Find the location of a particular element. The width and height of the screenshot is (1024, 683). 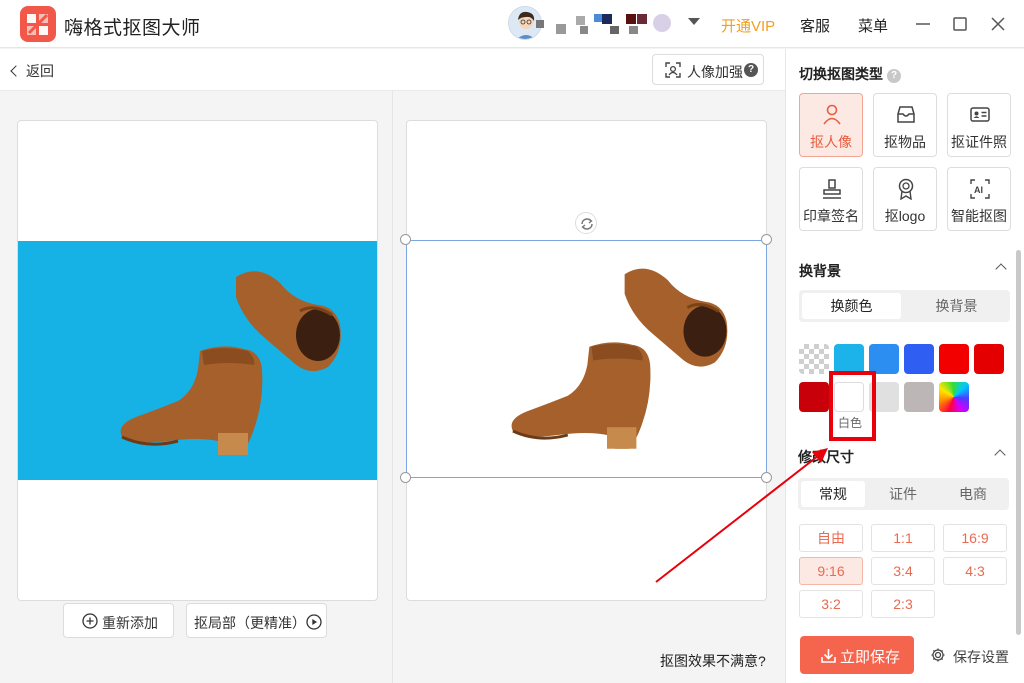

annotation-arrow is located at coordinates (741, 515).